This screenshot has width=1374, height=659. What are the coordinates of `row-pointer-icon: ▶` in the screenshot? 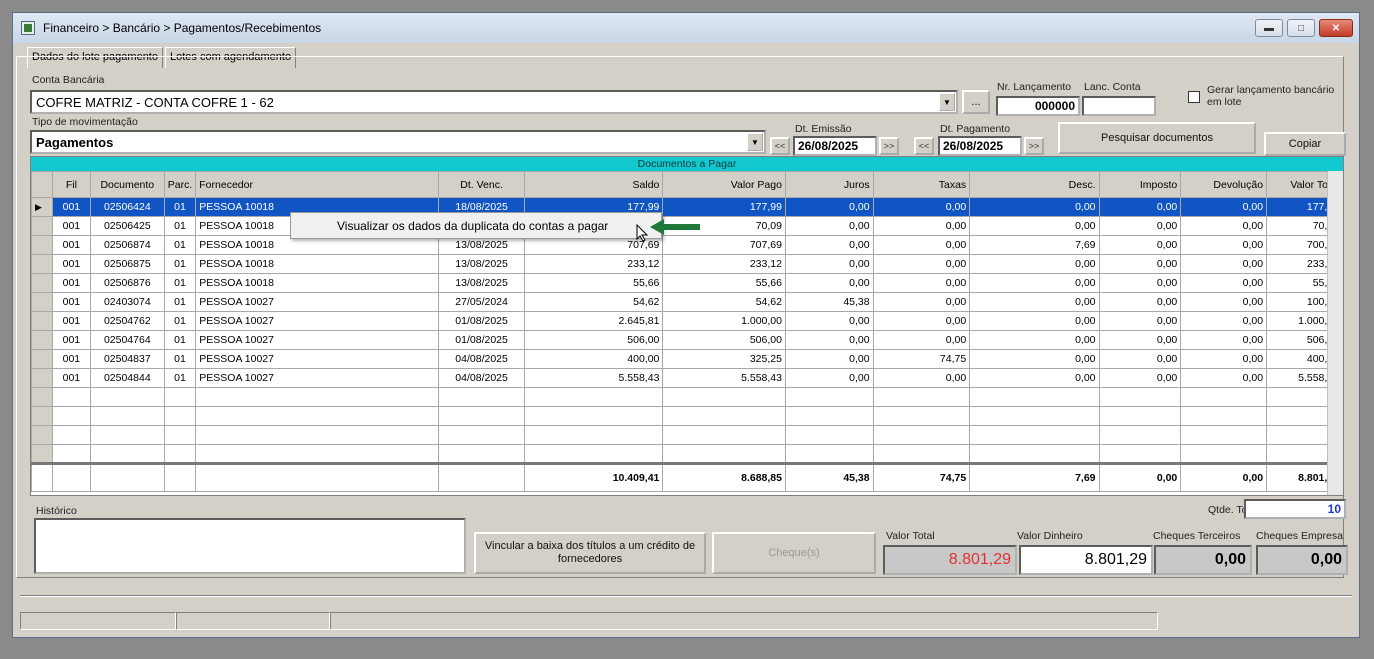 It's located at (38, 207).